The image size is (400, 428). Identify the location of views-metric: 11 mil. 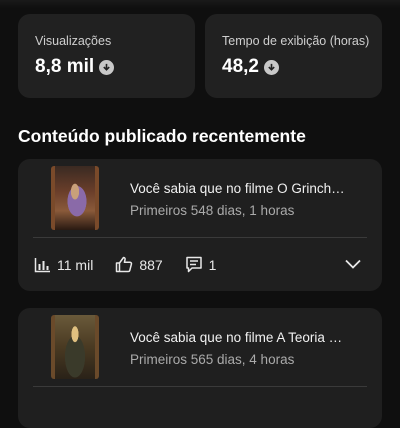
(63, 265).